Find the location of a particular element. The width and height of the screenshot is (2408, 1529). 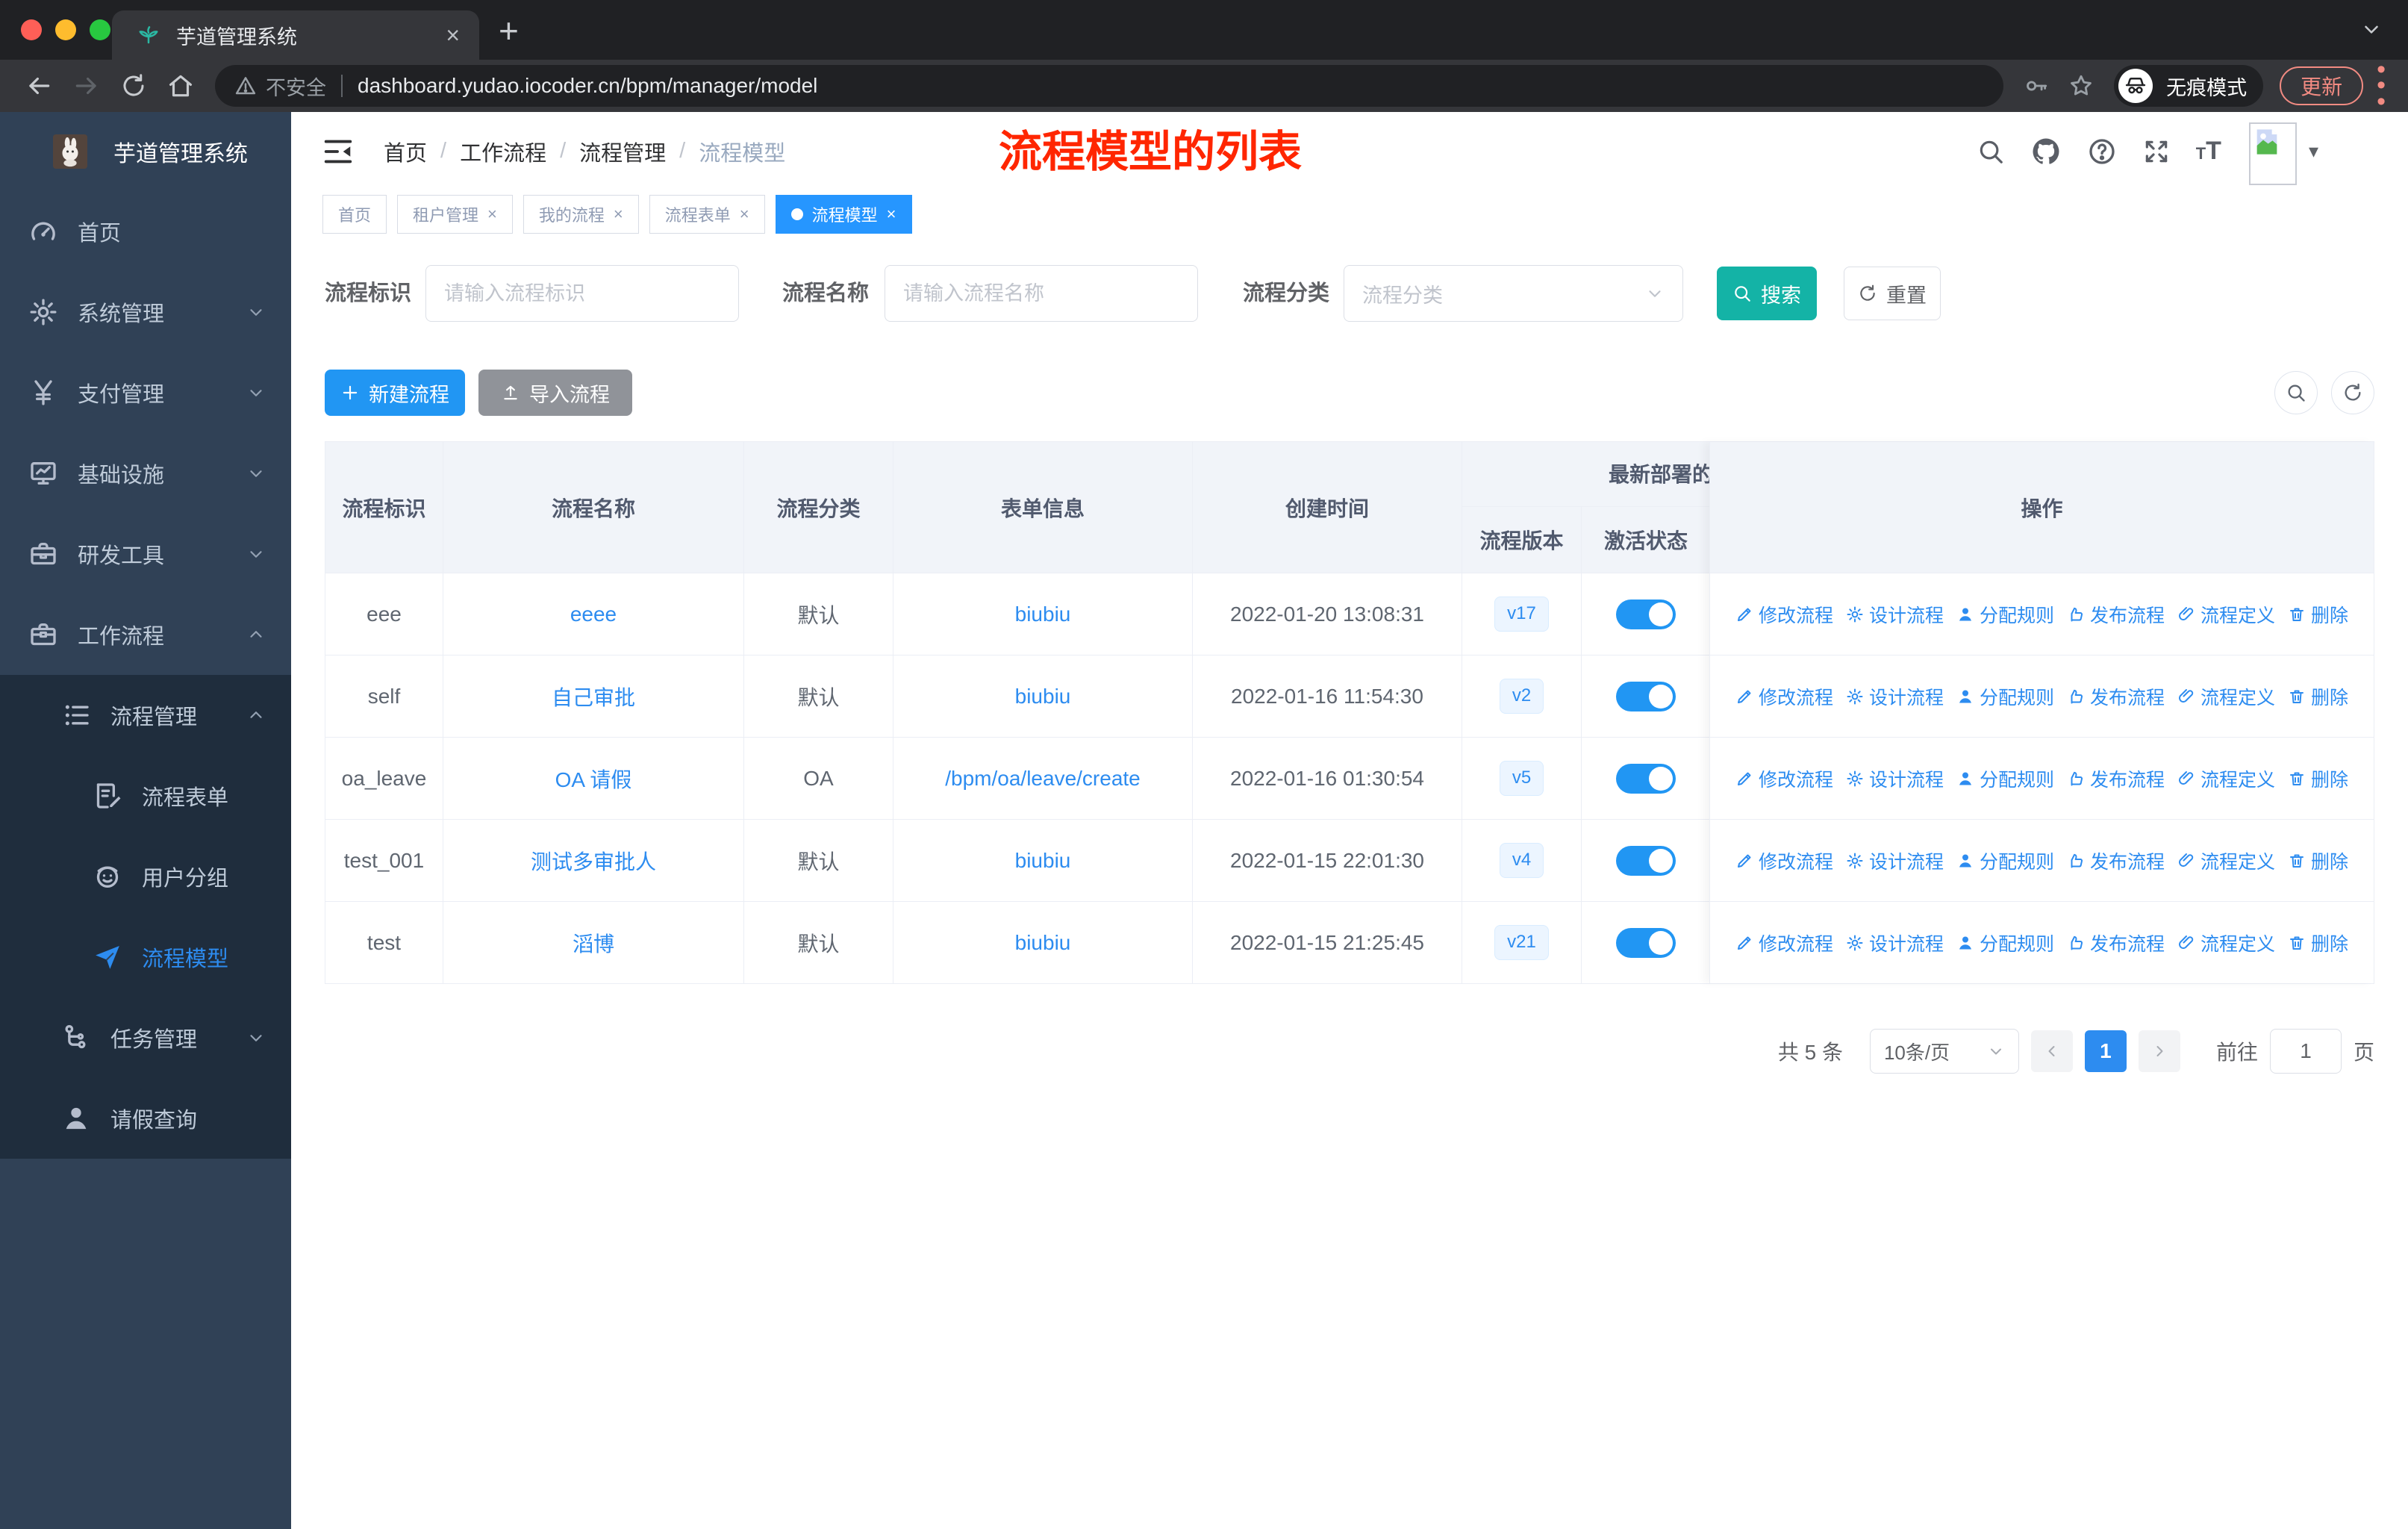

fullscreen-icon is located at coordinates (2156, 151).